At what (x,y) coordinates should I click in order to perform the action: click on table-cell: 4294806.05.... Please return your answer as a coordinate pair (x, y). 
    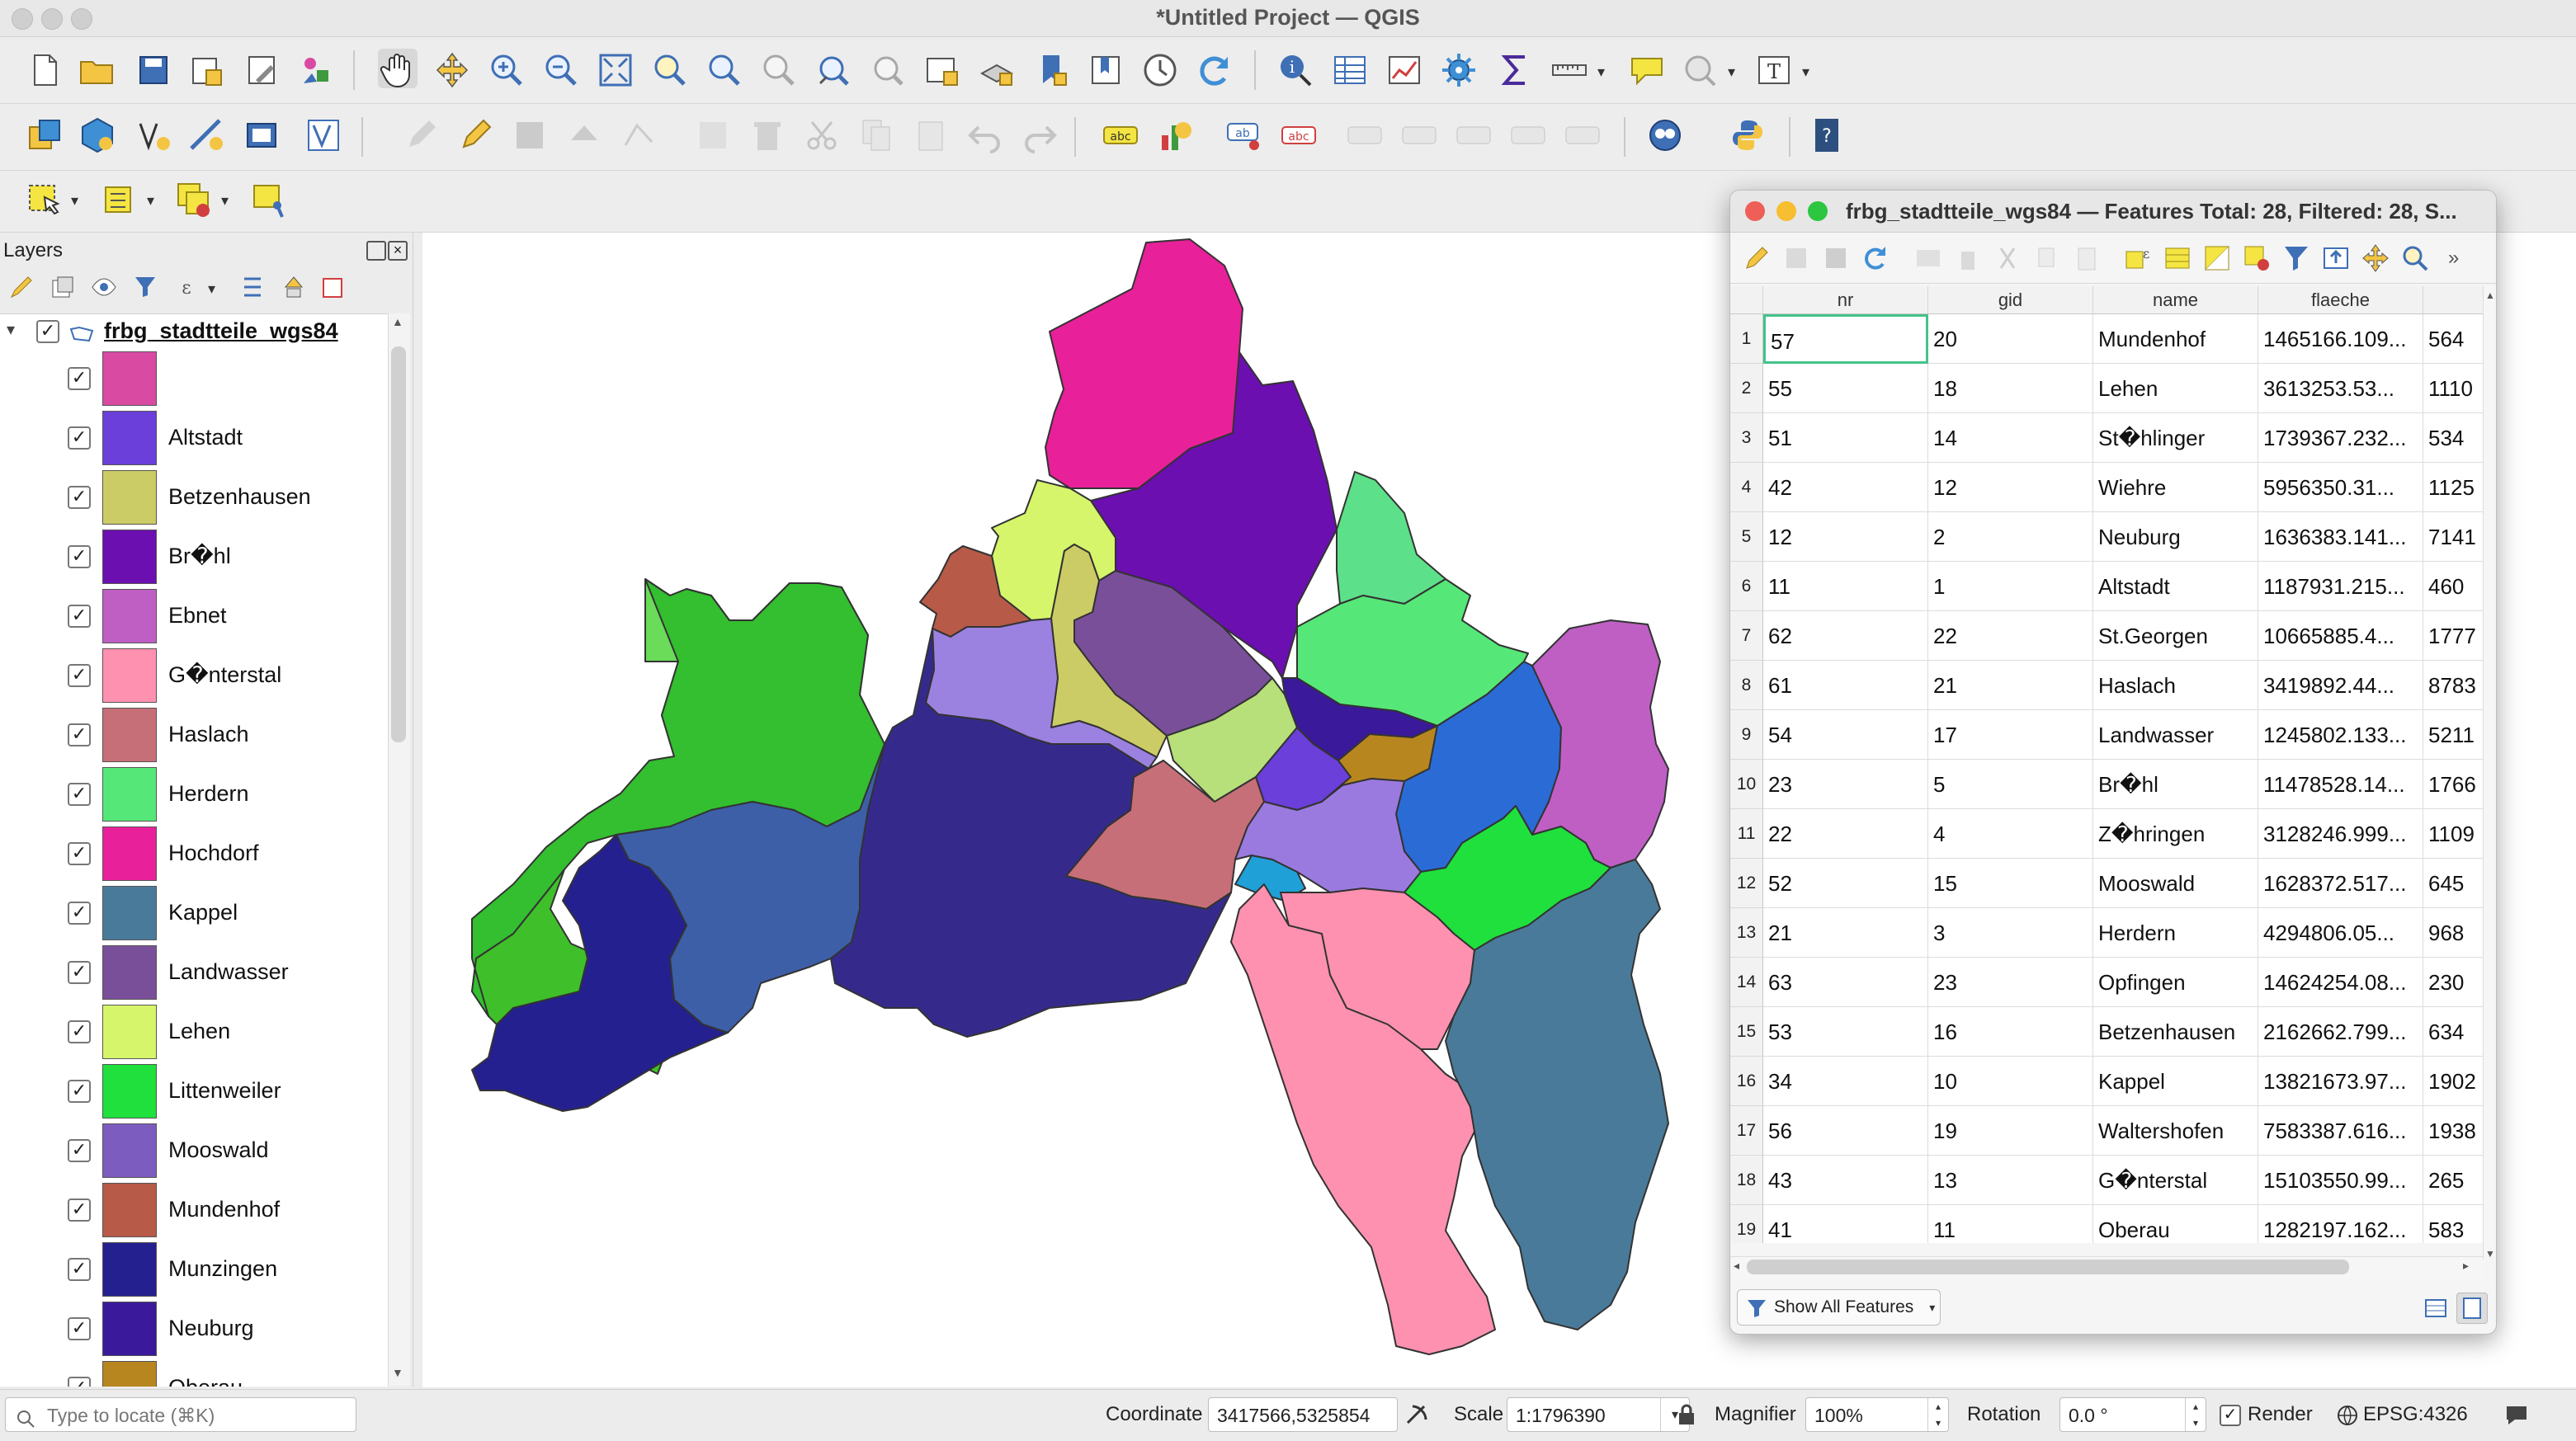
    Looking at the image, I should click on (2340, 933).